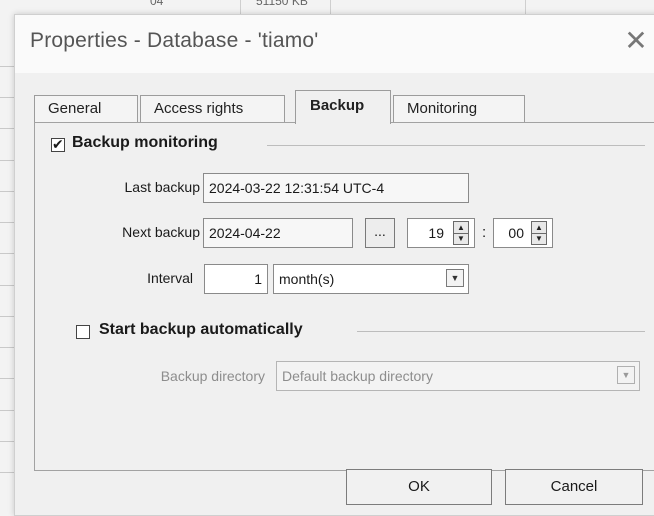 The image size is (654, 516). What do you see at coordinates (162, 187) in the screenshot?
I see `last-backup-label: Last backup` at bounding box center [162, 187].